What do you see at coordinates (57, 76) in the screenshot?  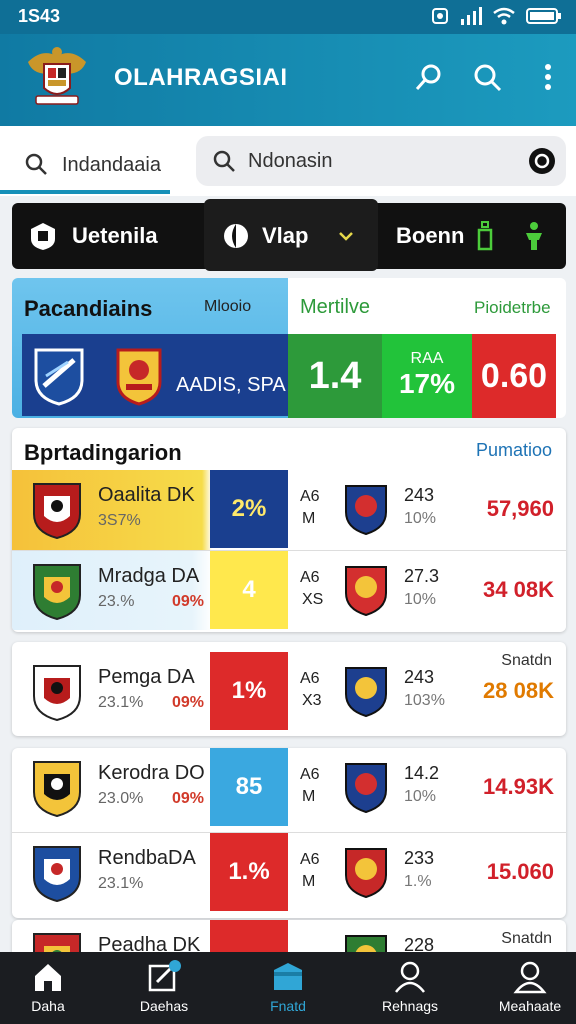 I see `emblem-logo` at bounding box center [57, 76].